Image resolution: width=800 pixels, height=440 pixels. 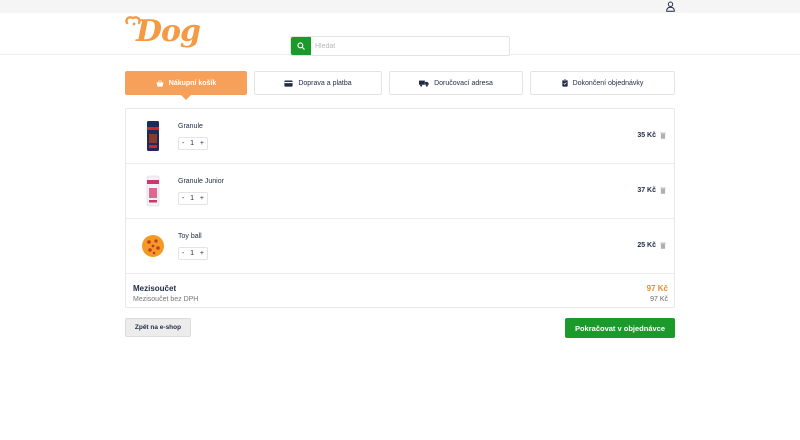 I want to click on search-box, so click(x=400, y=46).